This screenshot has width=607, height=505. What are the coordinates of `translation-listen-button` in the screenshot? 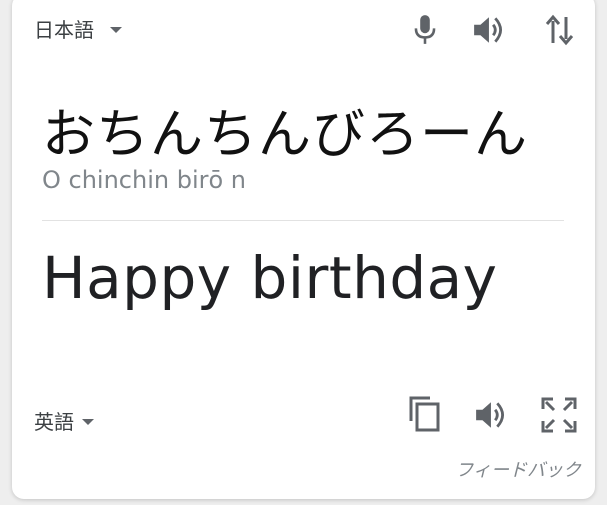 It's located at (492, 415).